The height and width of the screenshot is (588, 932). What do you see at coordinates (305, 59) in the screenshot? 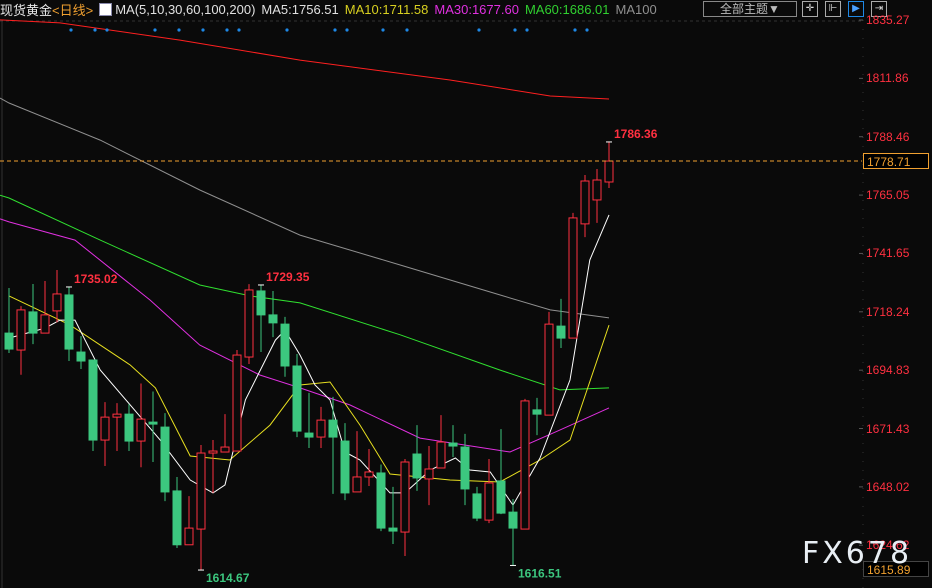
I see `ma-line-ma200` at bounding box center [305, 59].